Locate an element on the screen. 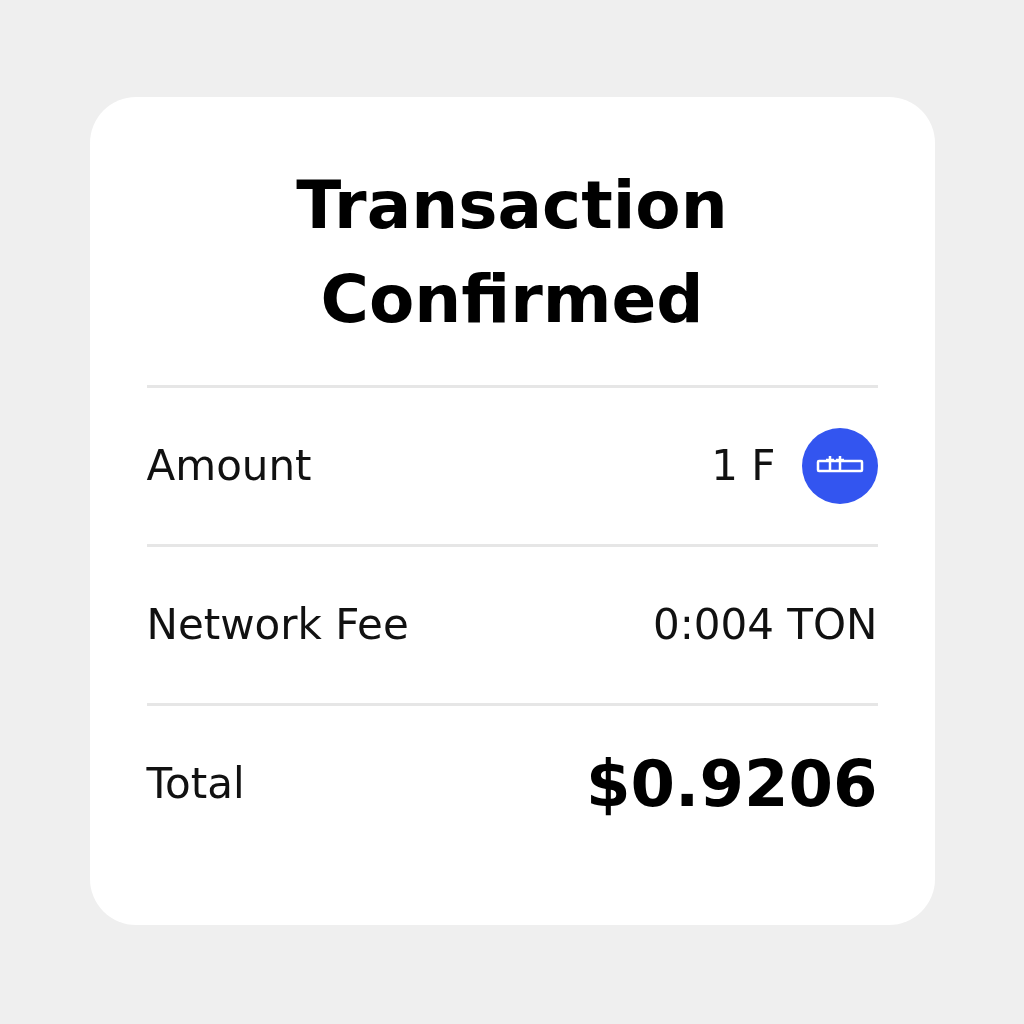 The width and height of the screenshot is (1024, 1024). row-label: Amount is located at coordinates (229, 465).